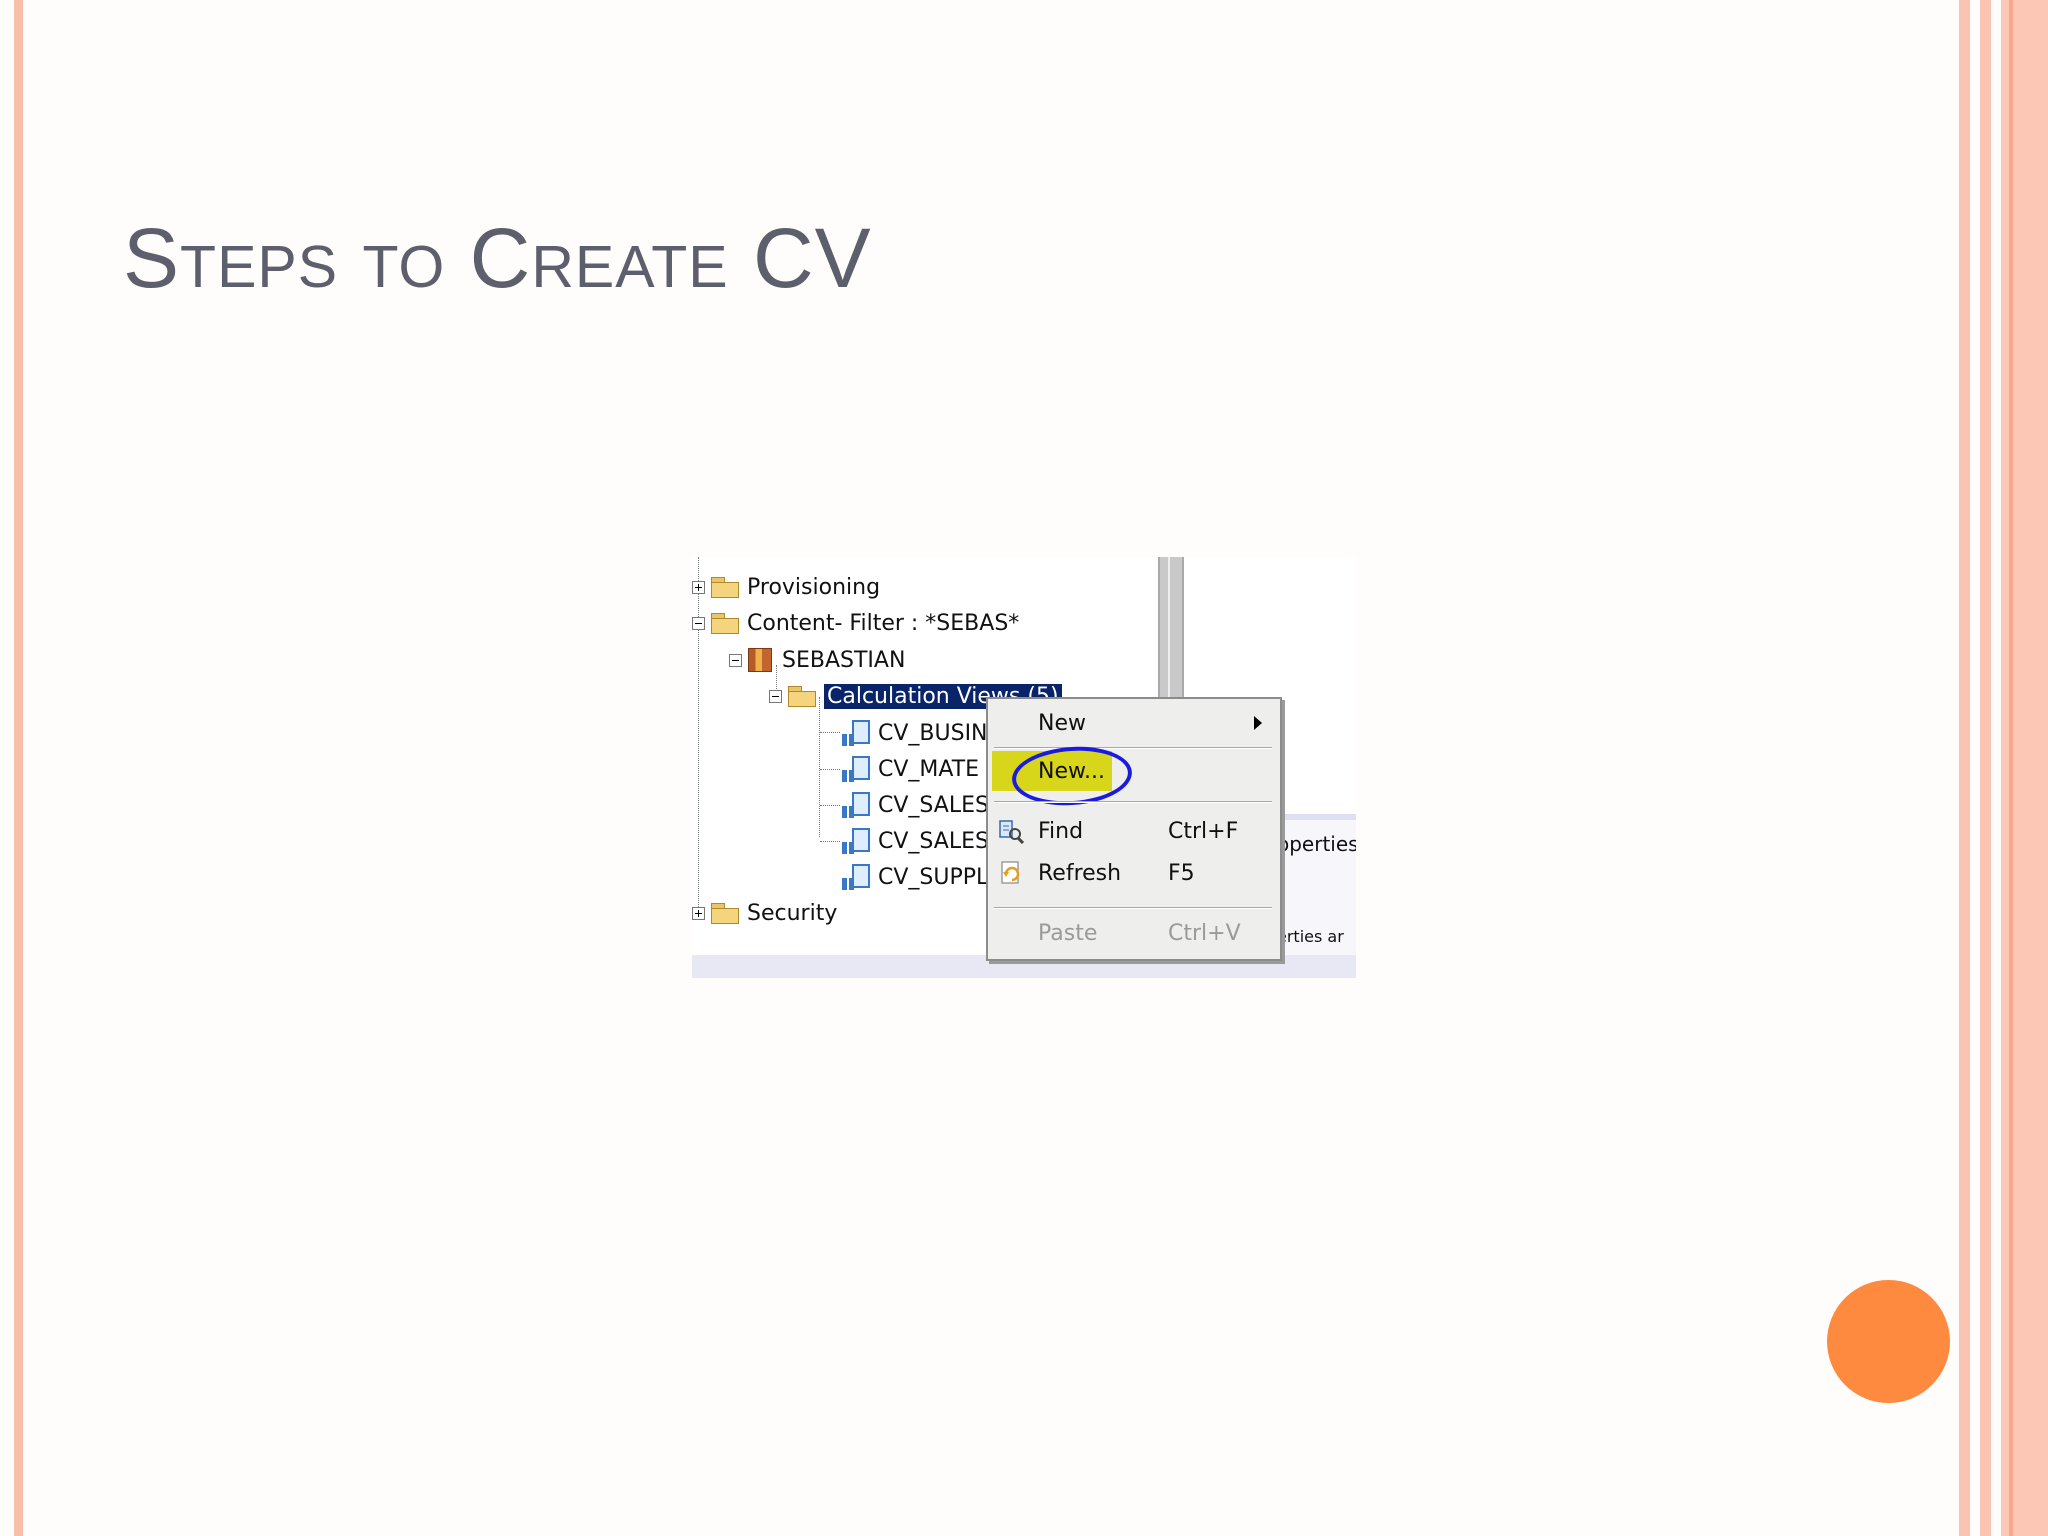 The image size is (2048, 1536). I want to click on package-icon, so click(760, 660).